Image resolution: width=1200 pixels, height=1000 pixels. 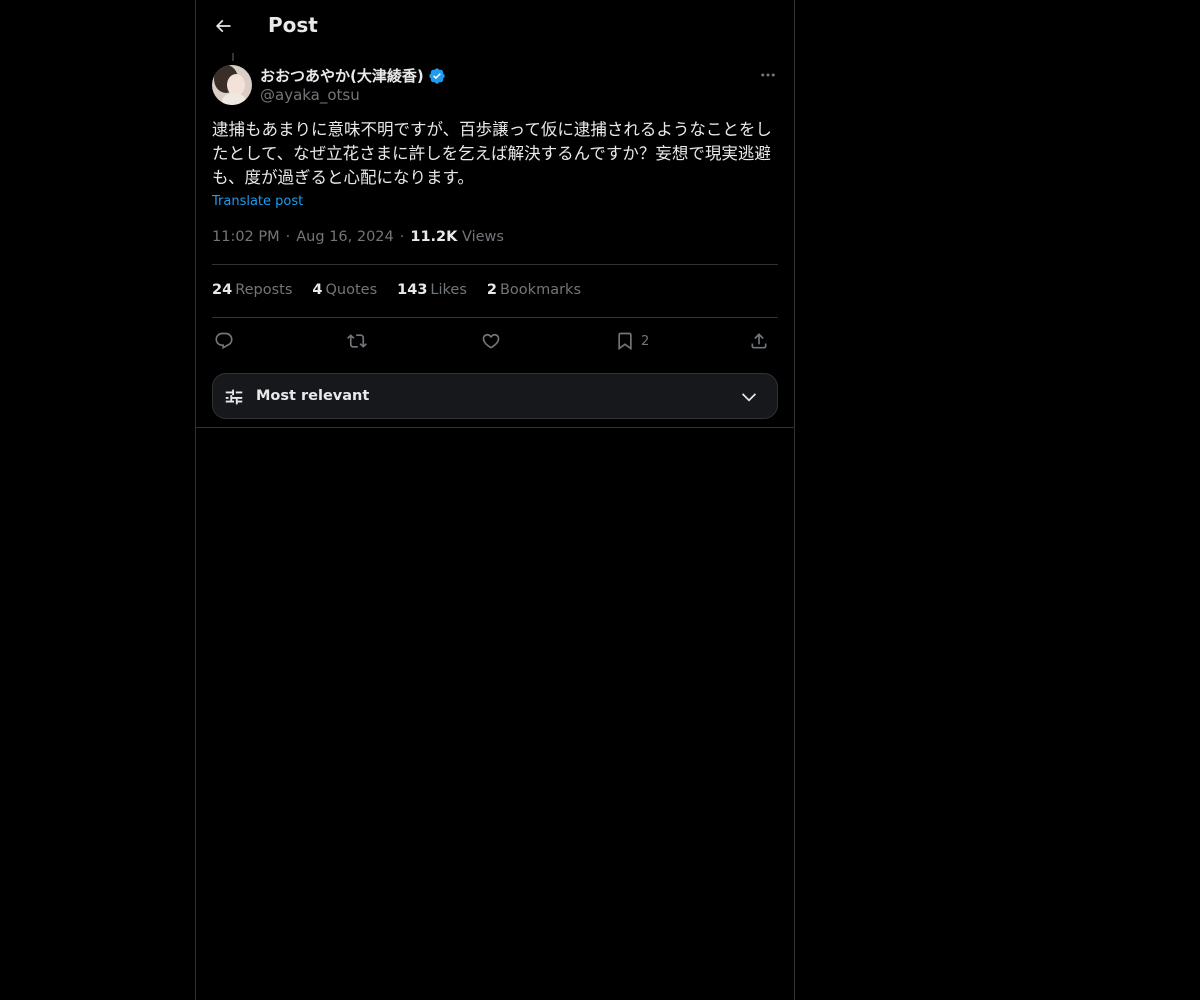 I want to click on quotes-count: 4, so click(x=317, y=290).